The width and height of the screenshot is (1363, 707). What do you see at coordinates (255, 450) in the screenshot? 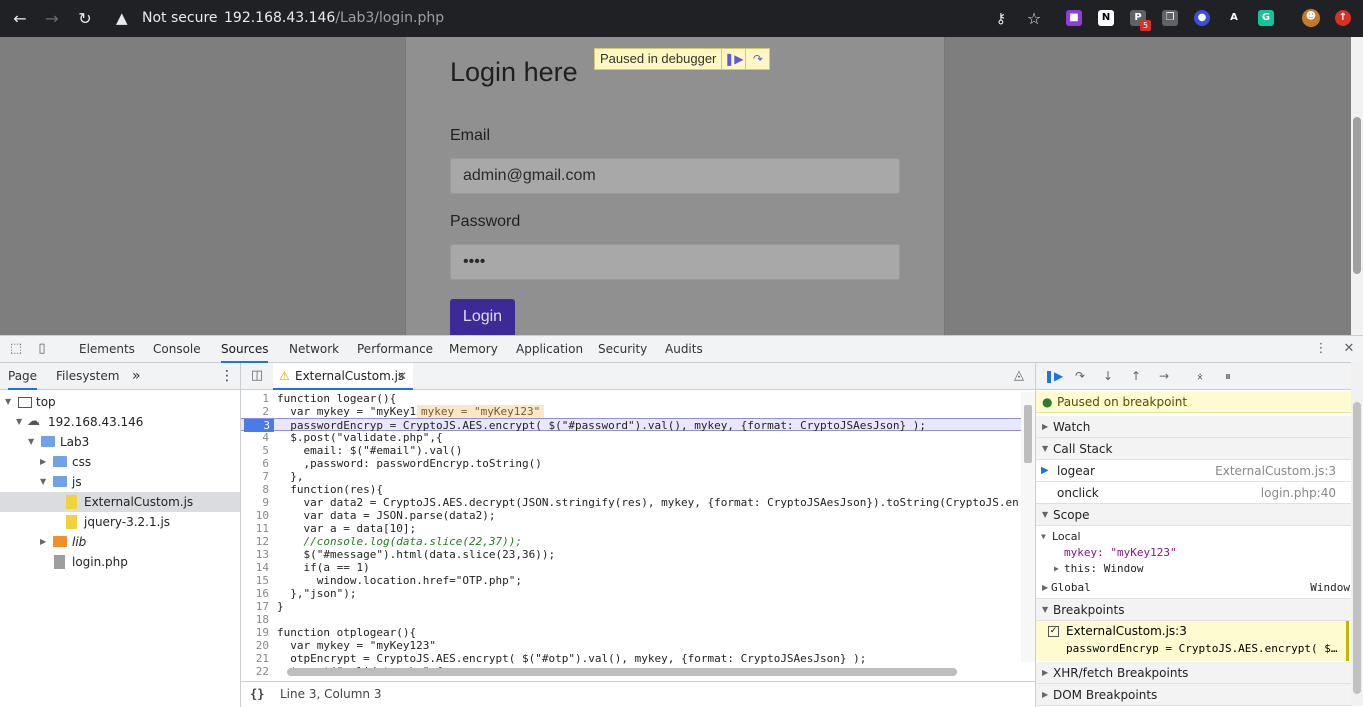
I see `line-number: 5` at bounding box center [255, 450].